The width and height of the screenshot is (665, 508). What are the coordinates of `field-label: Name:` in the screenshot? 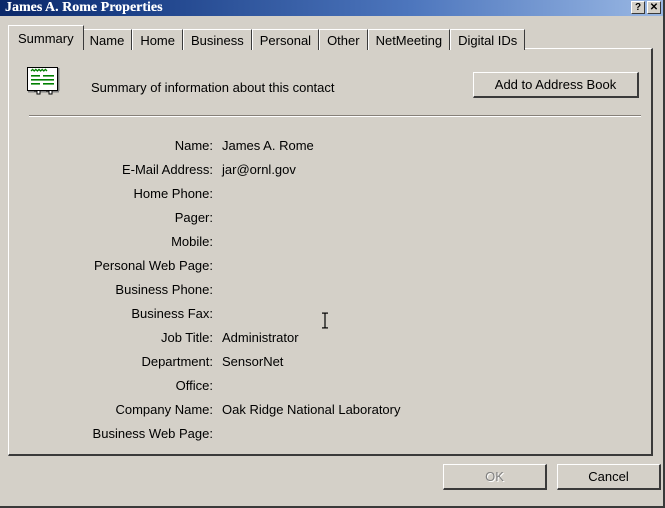 It's located at (193, 145).